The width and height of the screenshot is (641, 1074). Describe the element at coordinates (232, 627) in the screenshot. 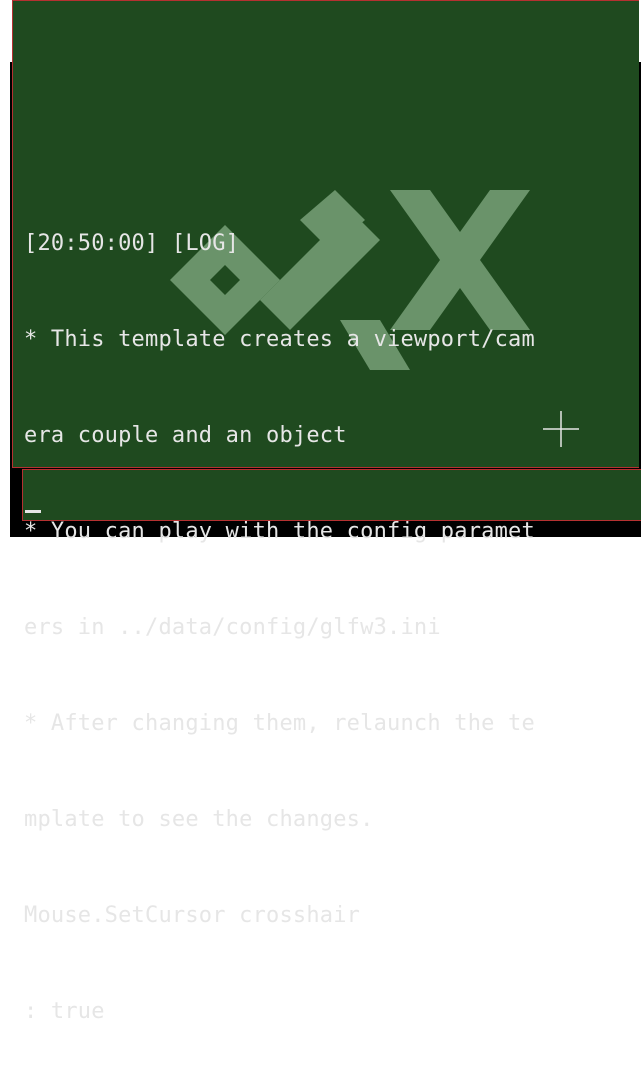

I see `log-line: ers in ../data/config/glfw3.ini` at that location.